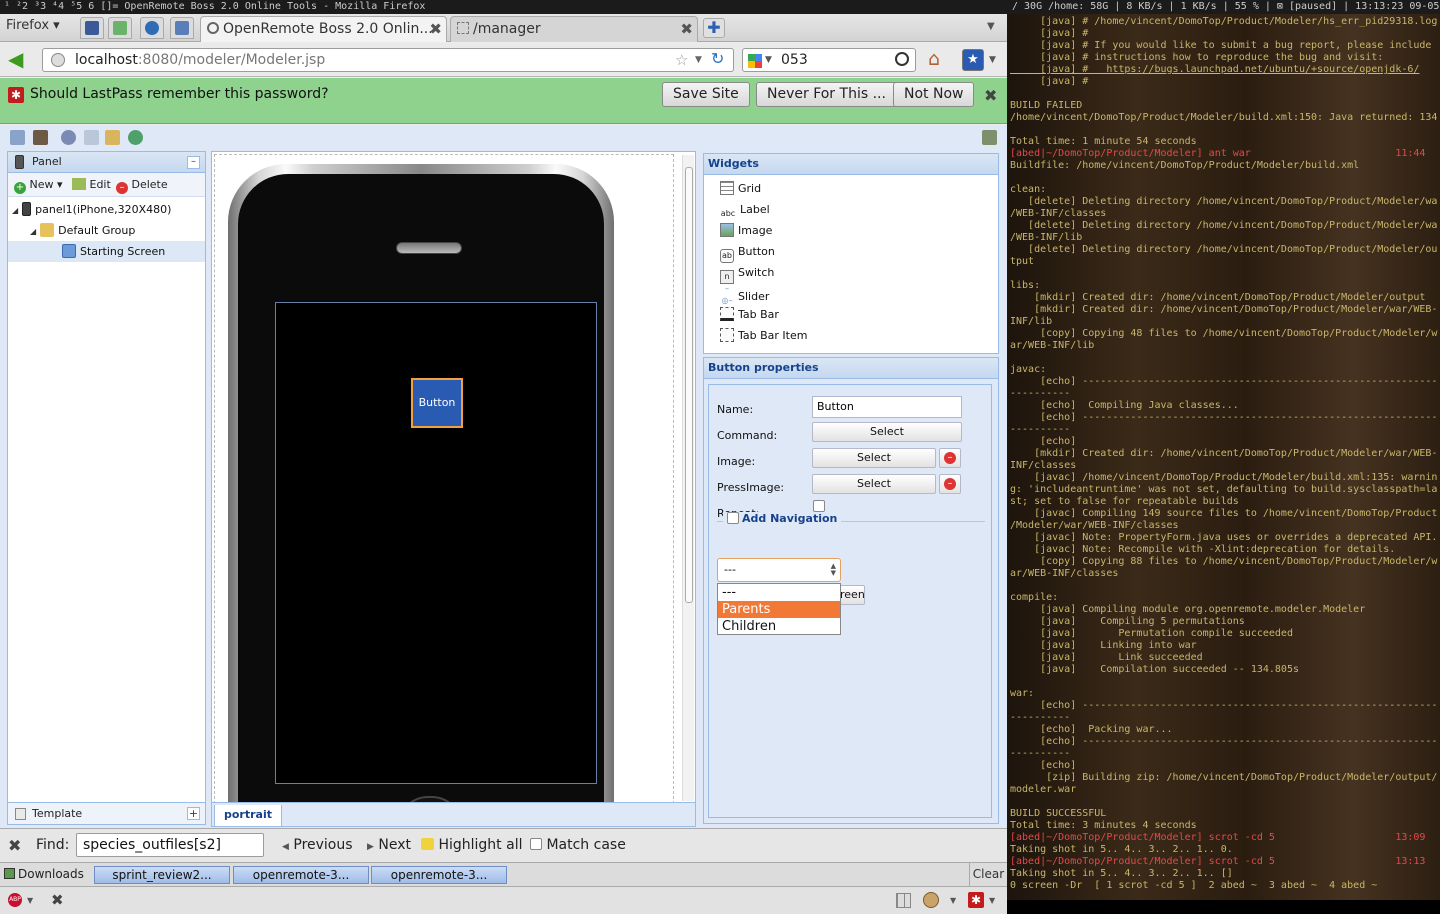 Image resolution: width=1440 pixels, height=914 pixels. I want to click on tree-item-default-group: ◢ Default Group, so click(106, 230).